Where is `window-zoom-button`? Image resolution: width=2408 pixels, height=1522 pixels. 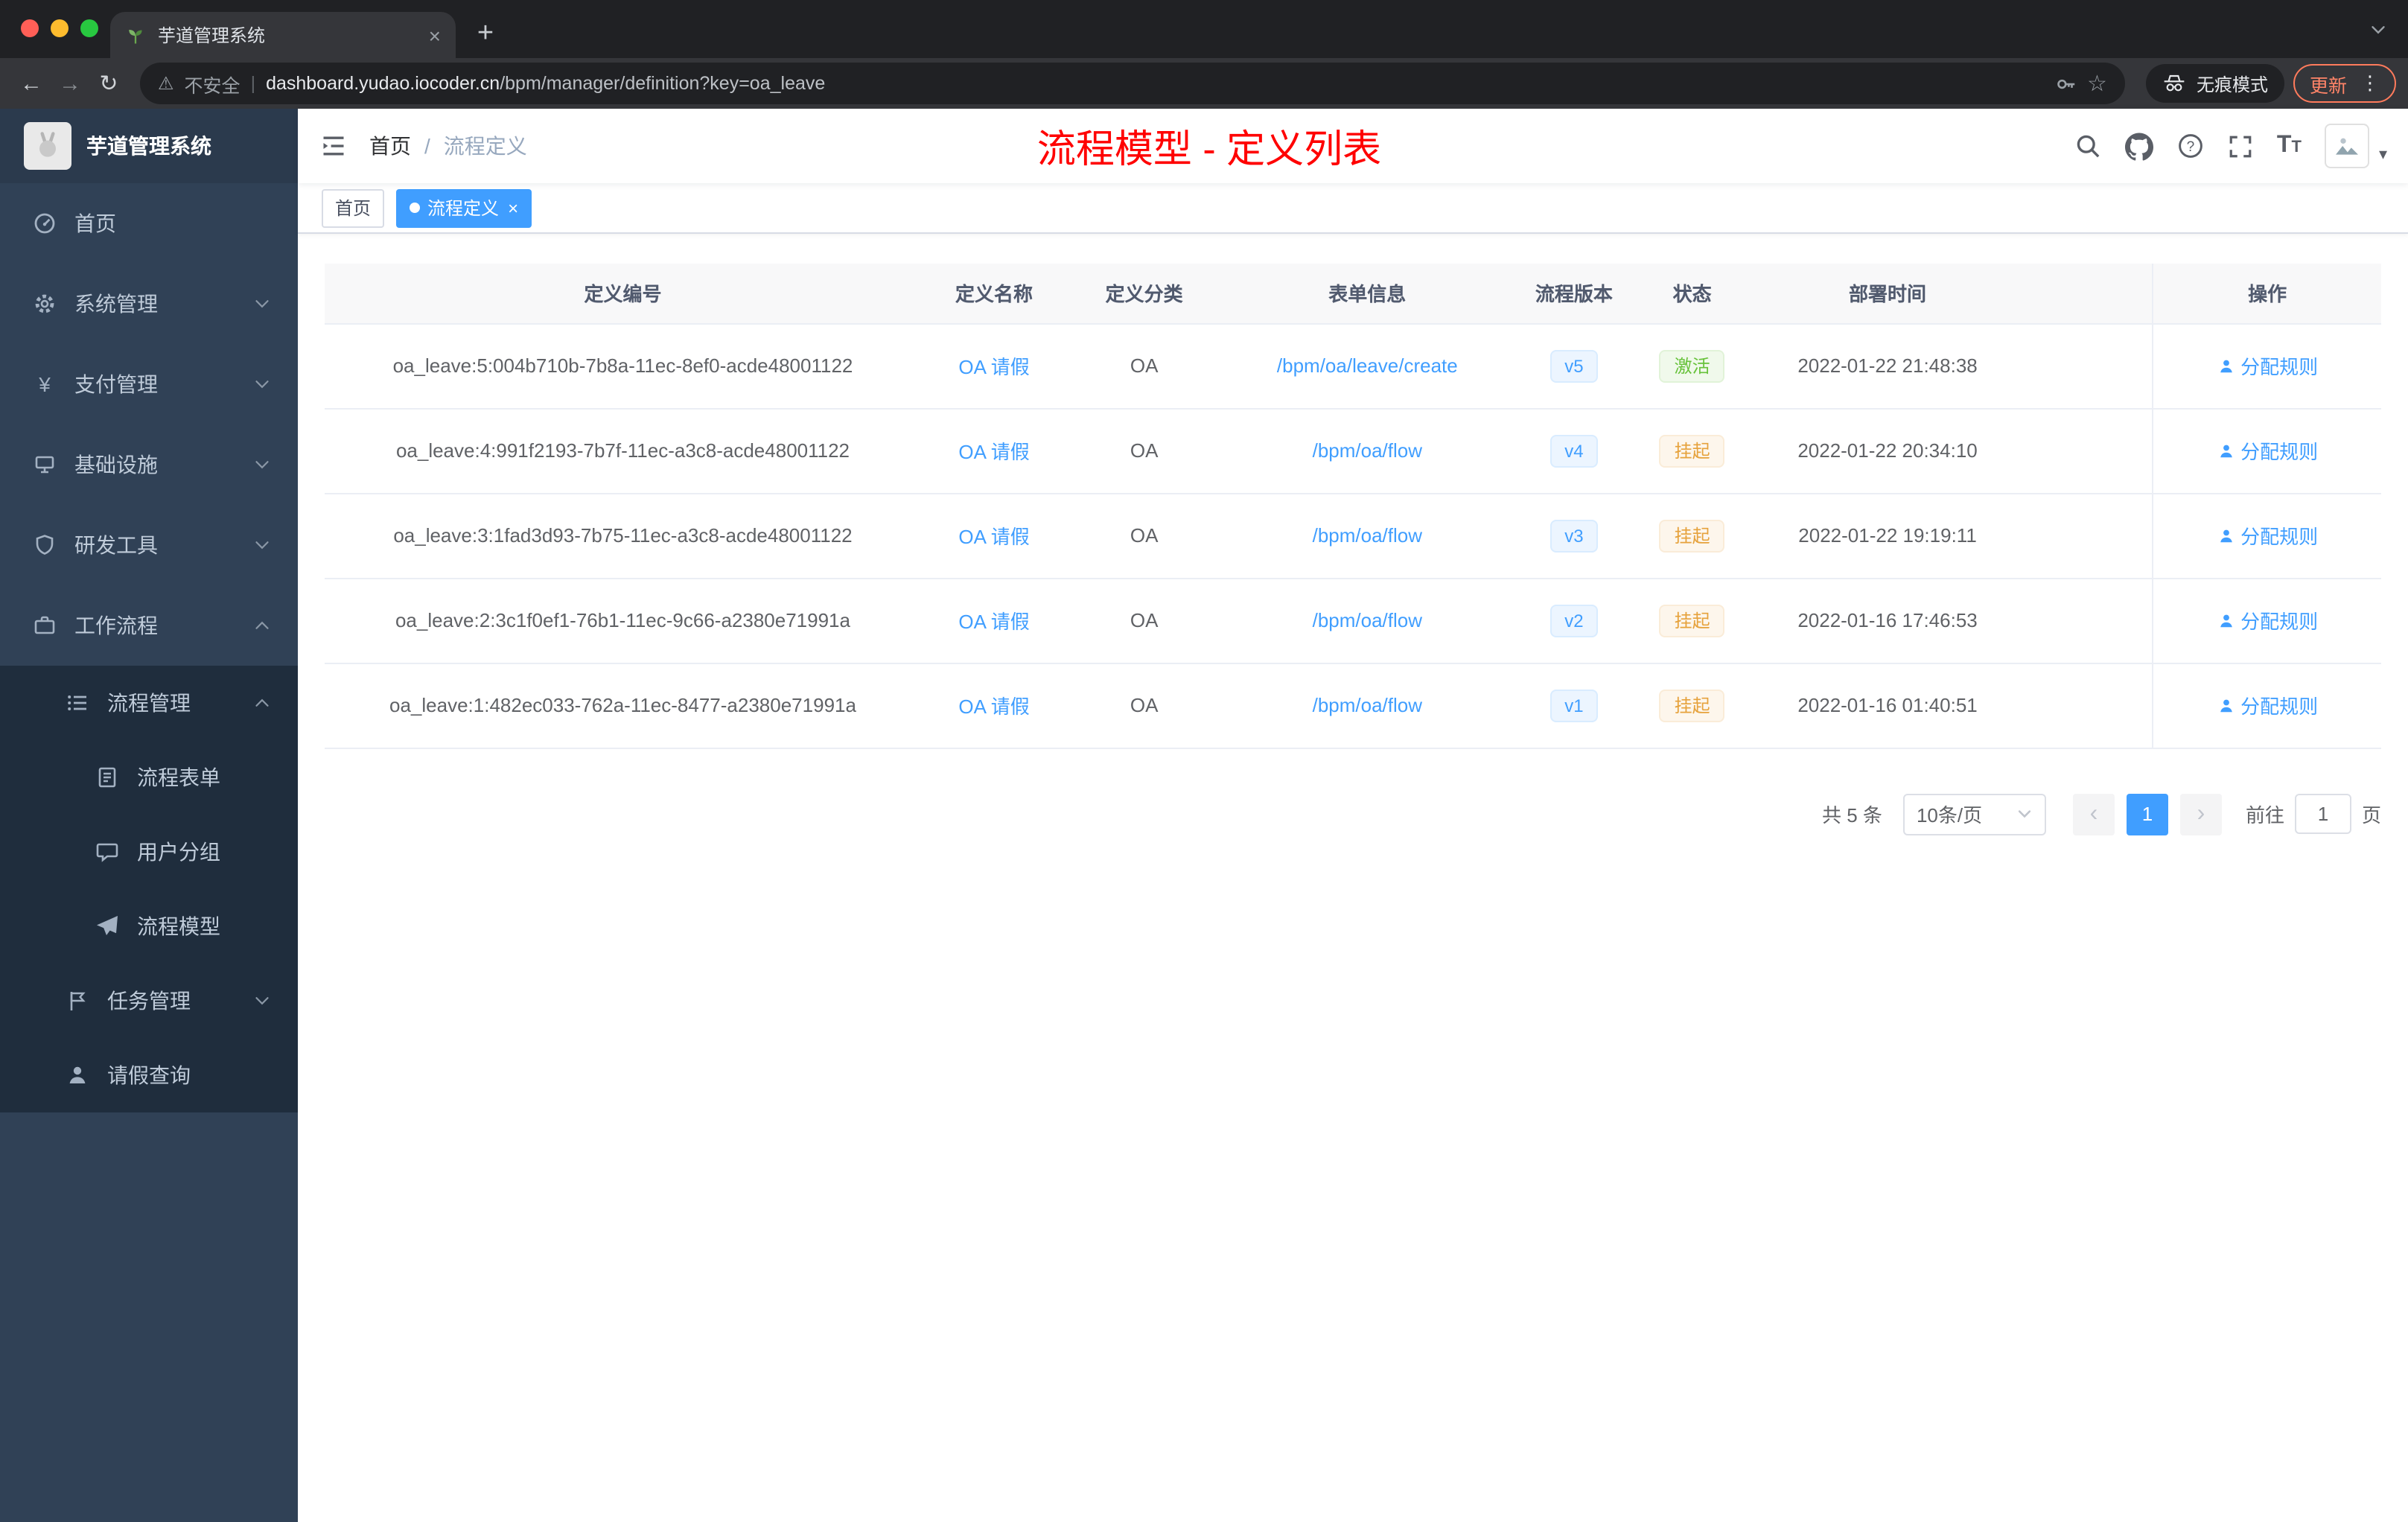 window-zoom-button is located at coordinates (89, 28).